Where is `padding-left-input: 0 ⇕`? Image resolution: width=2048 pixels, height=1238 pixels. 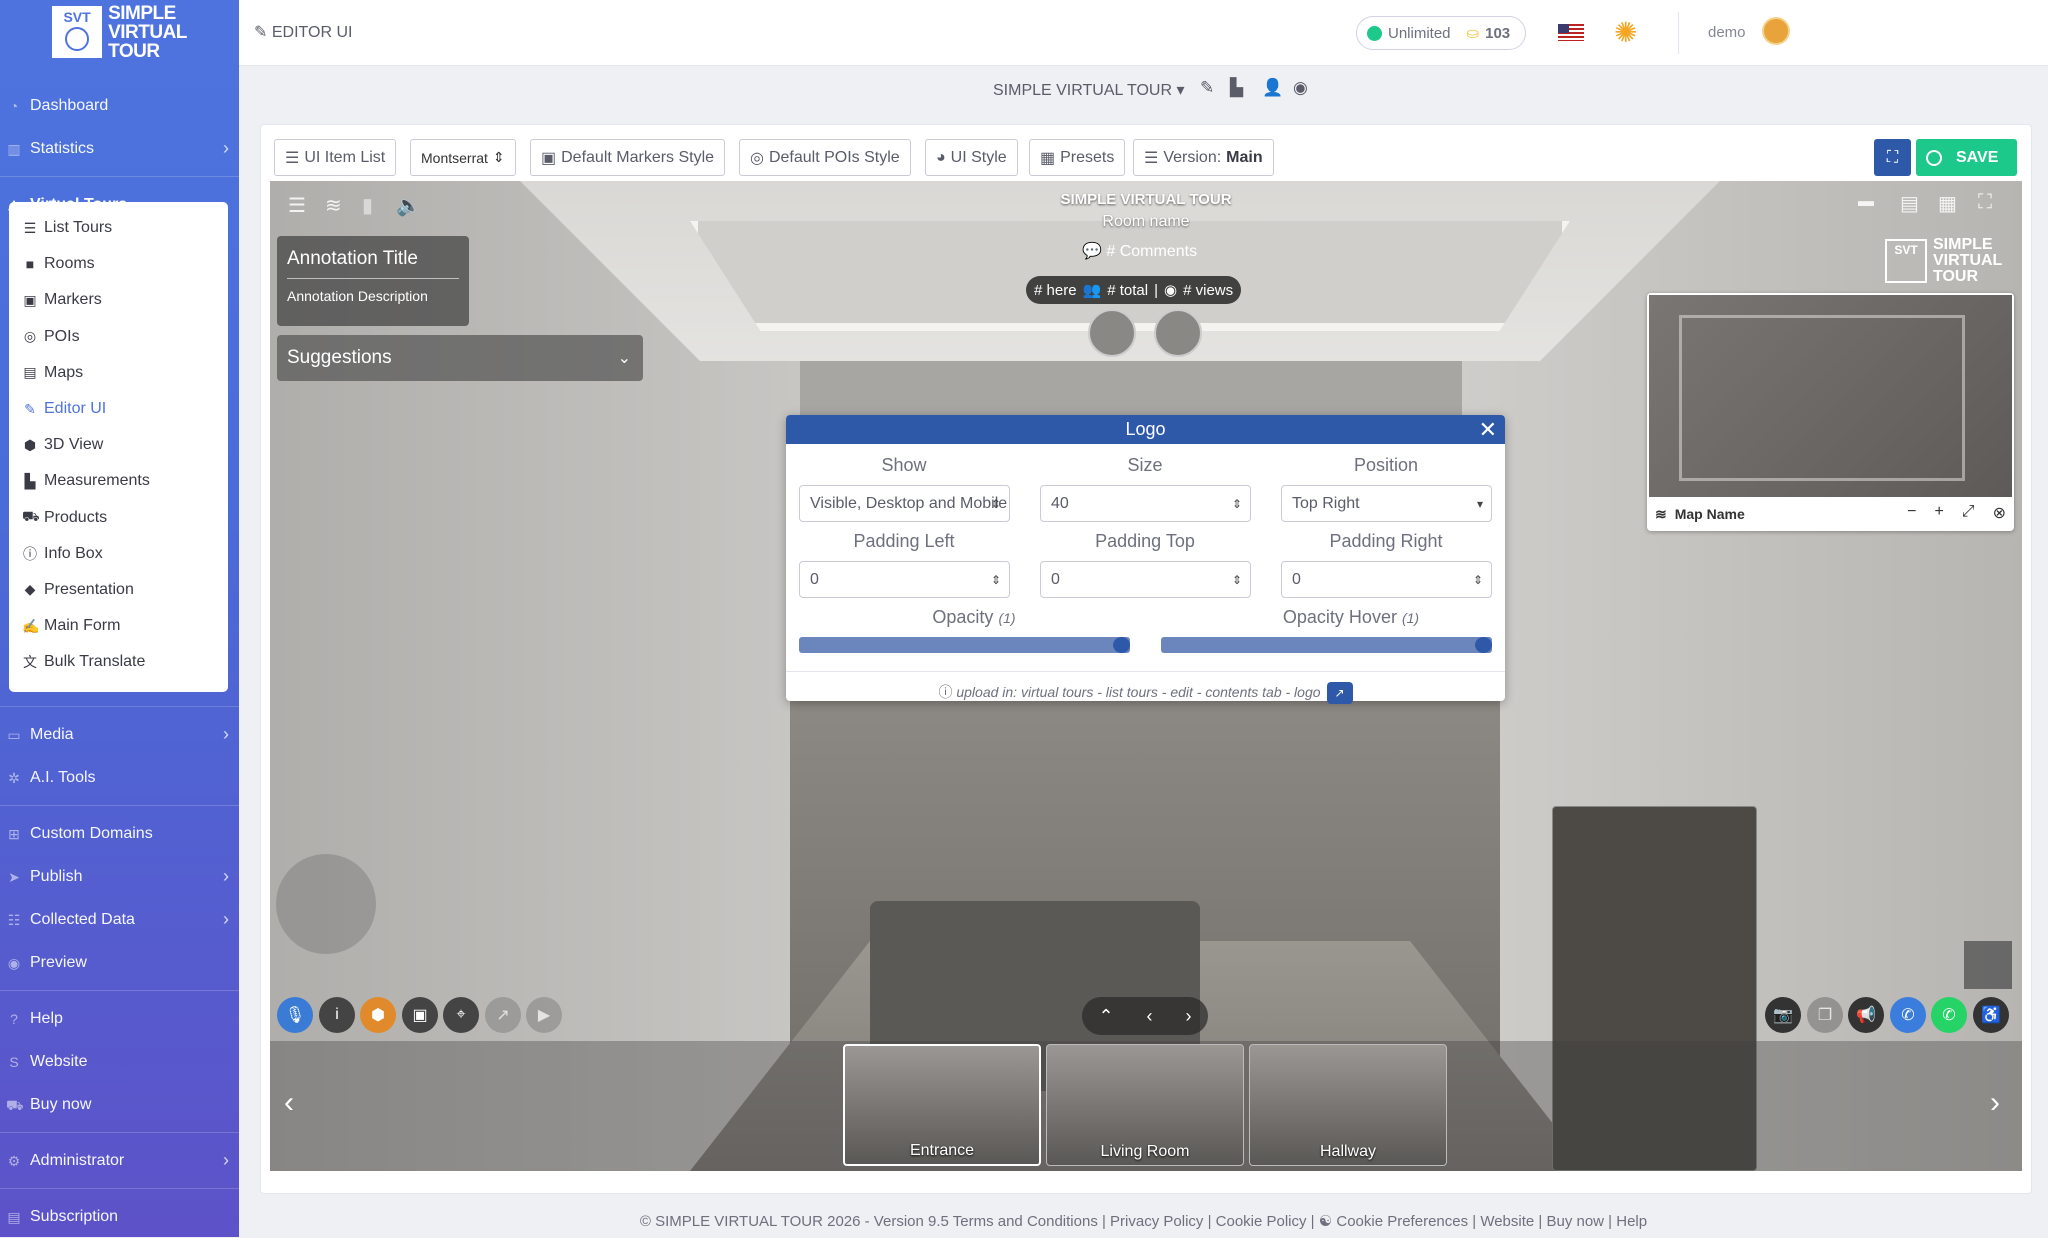 padding-left-input: 0 ⇕ is located at coordinates (904, 579).